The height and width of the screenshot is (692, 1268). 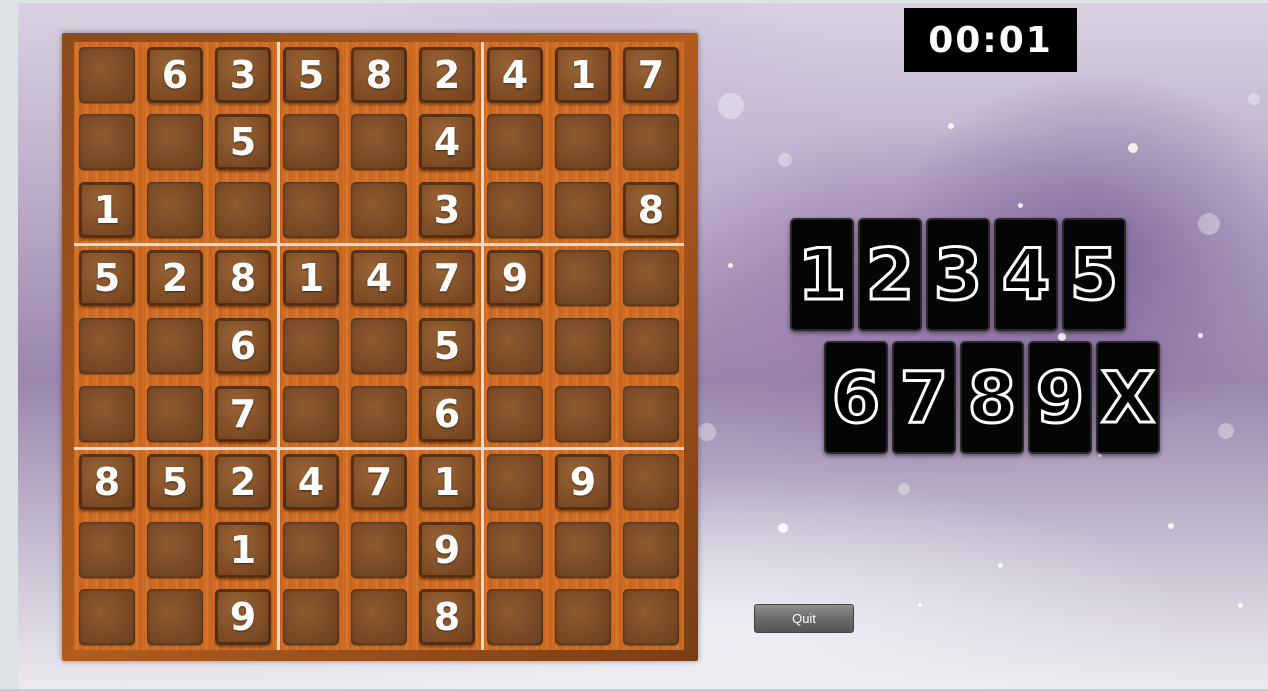 I want to click on number-tile-button: 2, so click(x=890, y=274).